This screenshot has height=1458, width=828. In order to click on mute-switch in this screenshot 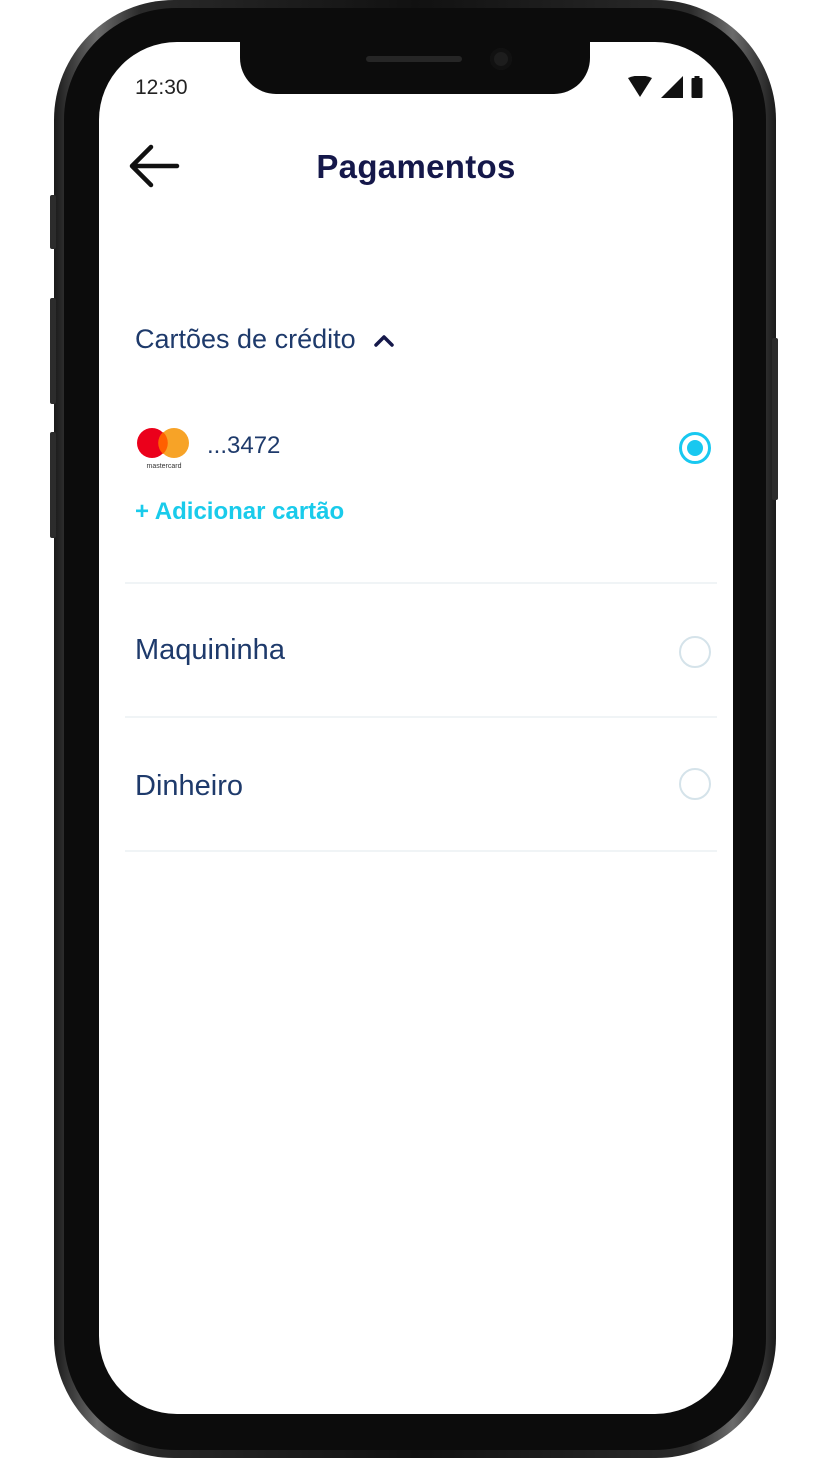, I will do `click(53, 222)`.